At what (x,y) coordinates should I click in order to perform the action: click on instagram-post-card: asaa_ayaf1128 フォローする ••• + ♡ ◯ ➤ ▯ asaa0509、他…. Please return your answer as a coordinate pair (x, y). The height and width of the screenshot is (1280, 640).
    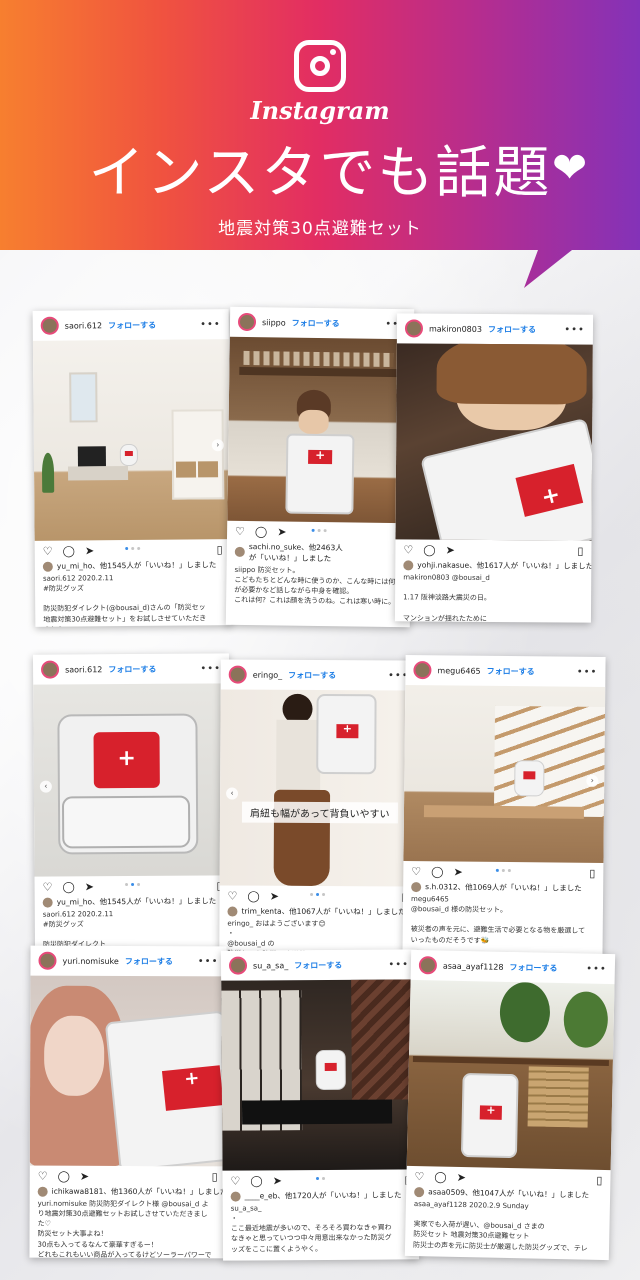
    Looking at the image, I should click on (510, 1105).